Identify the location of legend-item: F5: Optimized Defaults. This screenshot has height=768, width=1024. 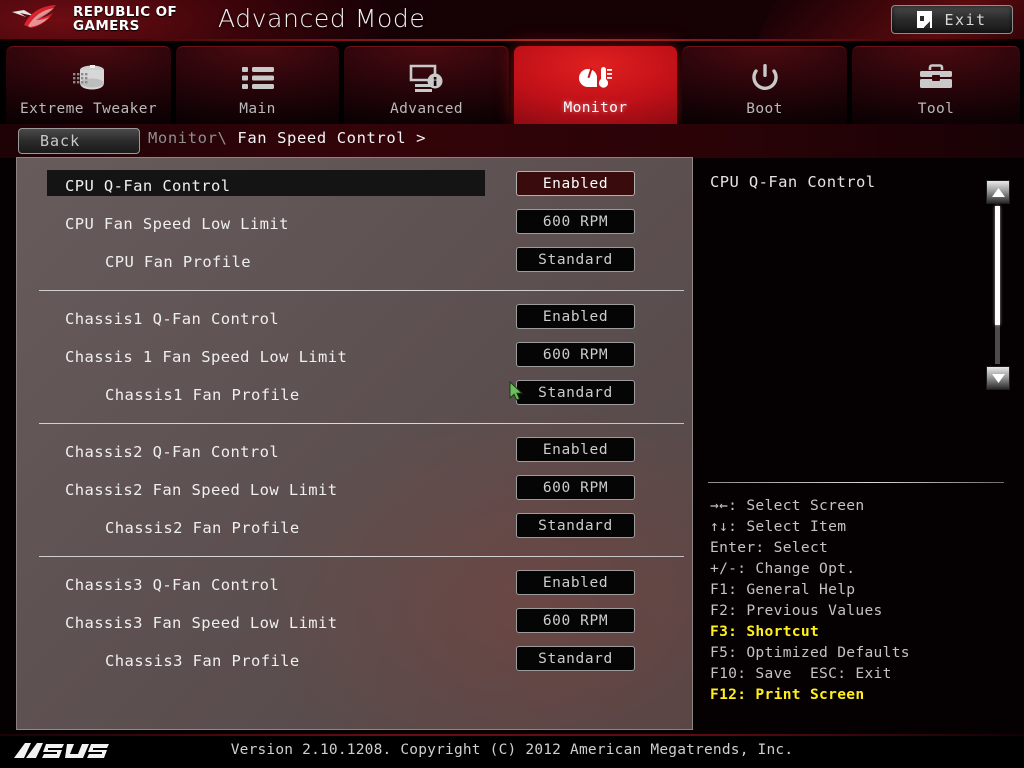
(810, 652).